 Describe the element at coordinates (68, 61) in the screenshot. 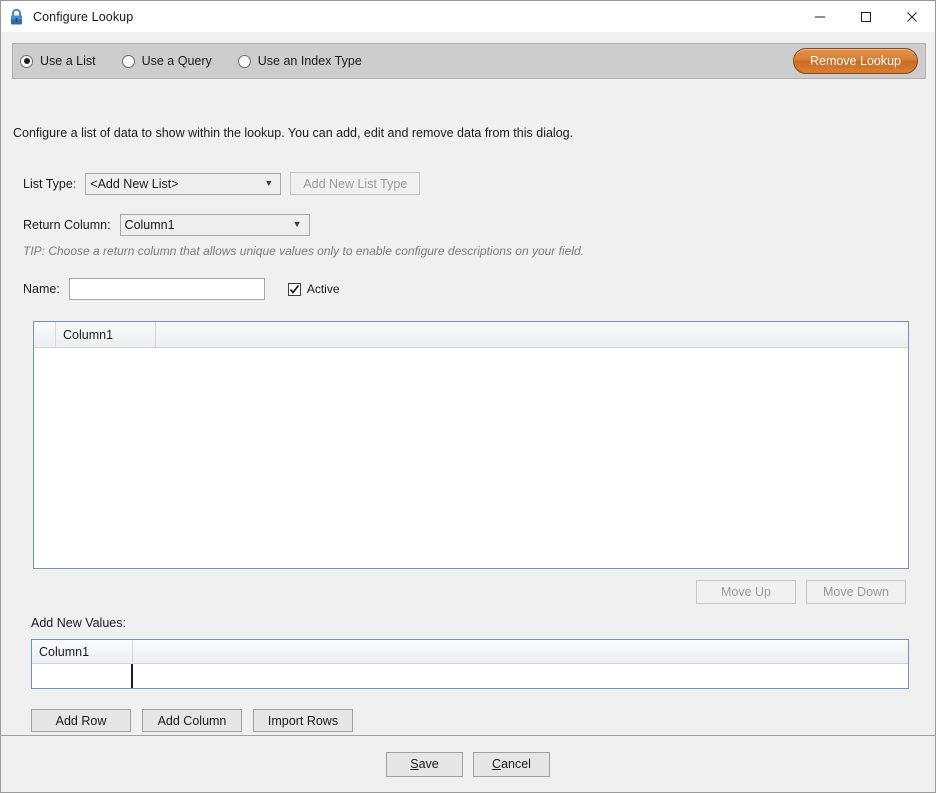

I see `radio-label-use-a-list: Use a List` at that location.